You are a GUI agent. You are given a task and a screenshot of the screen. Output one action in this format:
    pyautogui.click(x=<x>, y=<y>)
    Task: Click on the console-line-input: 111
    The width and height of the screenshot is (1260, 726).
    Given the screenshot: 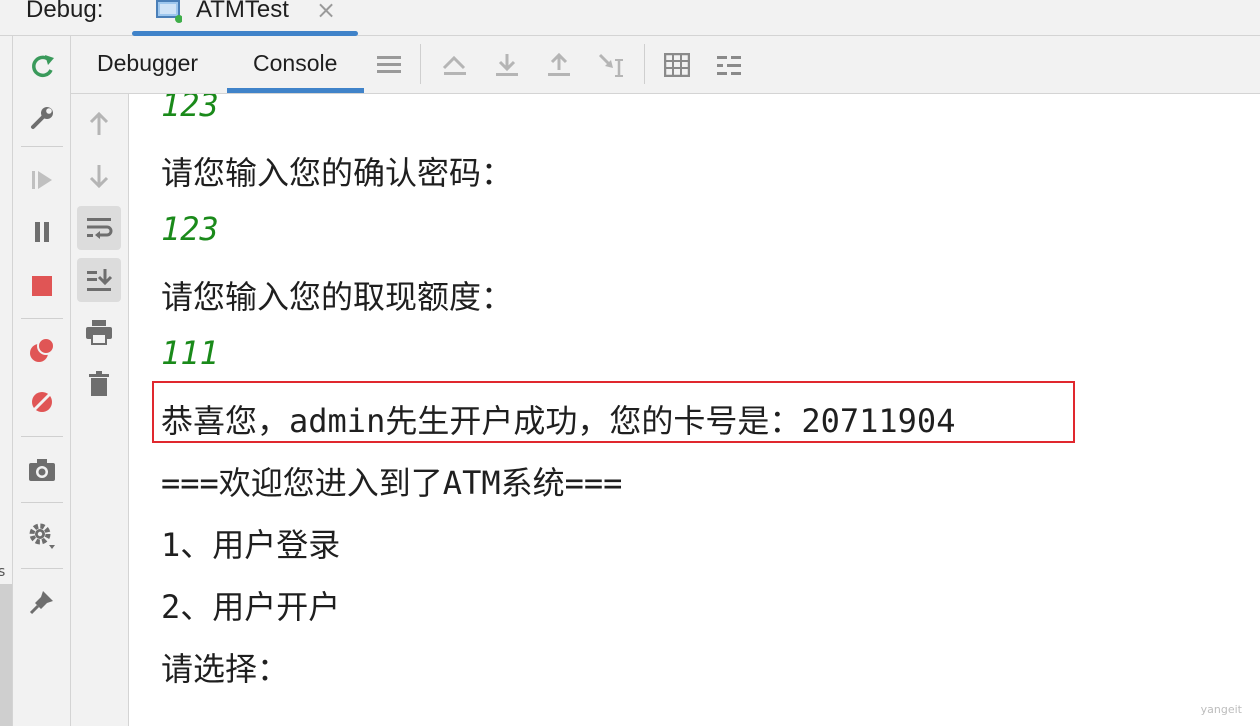 What is the action you would take?
    pyautogui.click(x=190, y=353)
    